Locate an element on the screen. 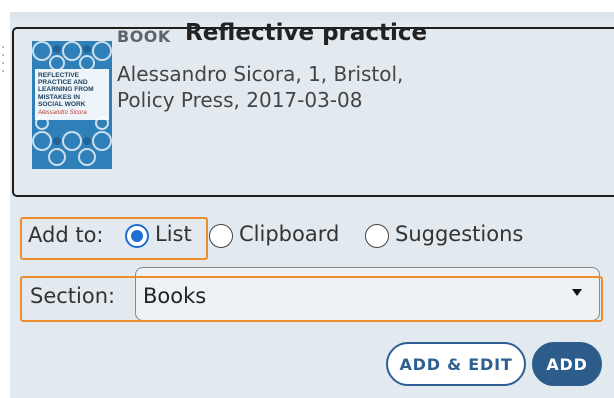  section-select-value: Books is located at coordinates (174, 296).